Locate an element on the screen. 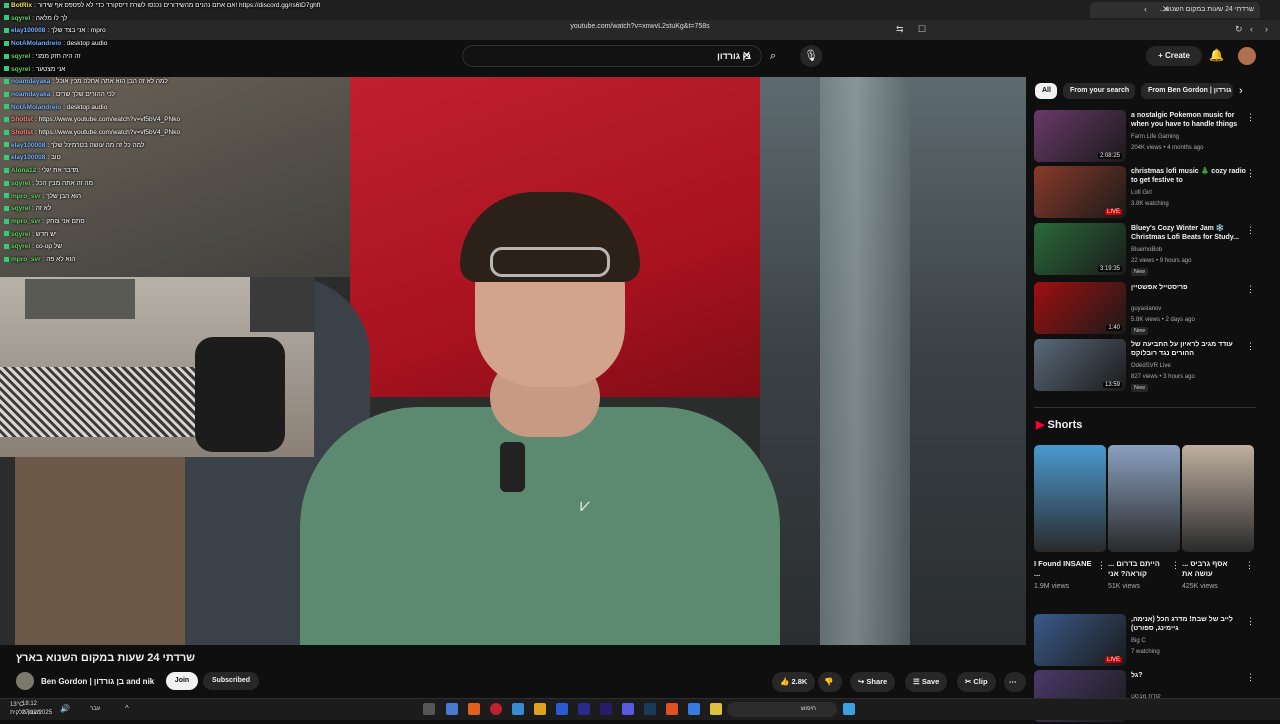 This screenshot has width=1280, height=724. chat-badge-icon is located at coordinates (6, 196).